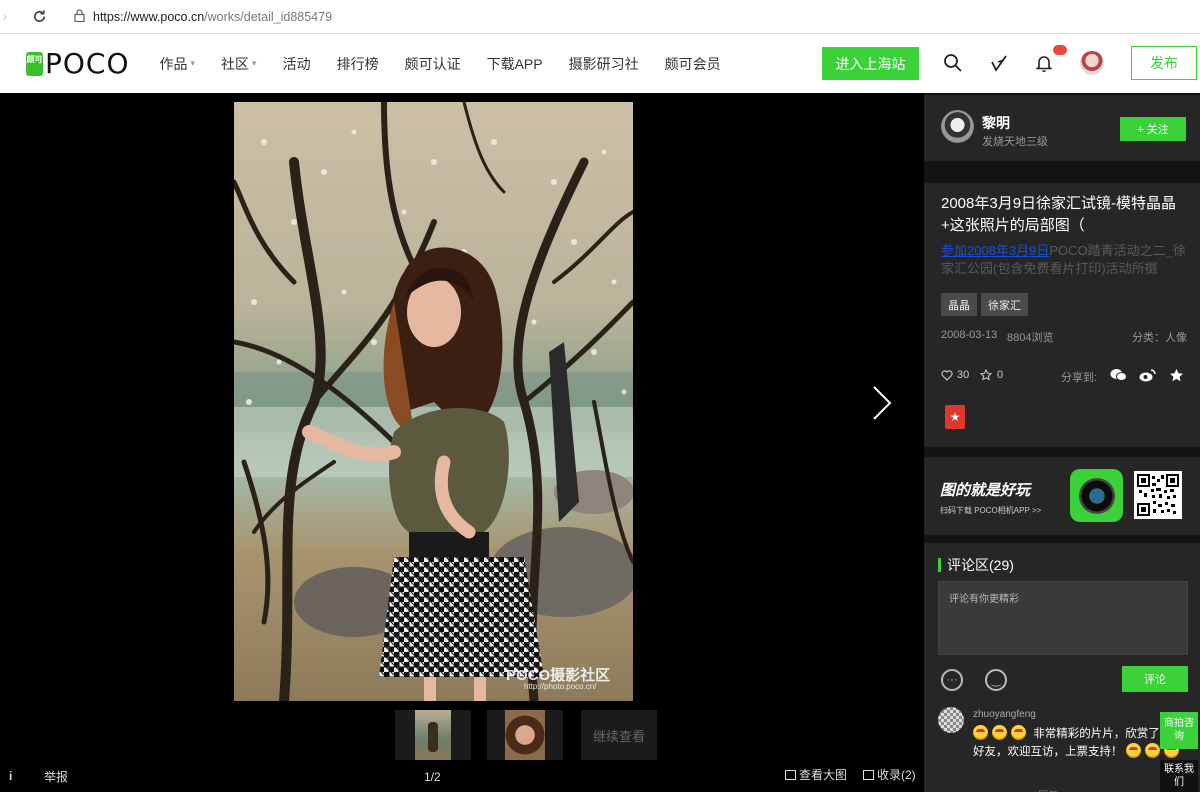 Image resolution: width=1200 pixels, height=792 pixels. What do you see at coordinates (986, 375) in the screenshot?
I see `star-outline-icon` at bounding box center [986, 375].